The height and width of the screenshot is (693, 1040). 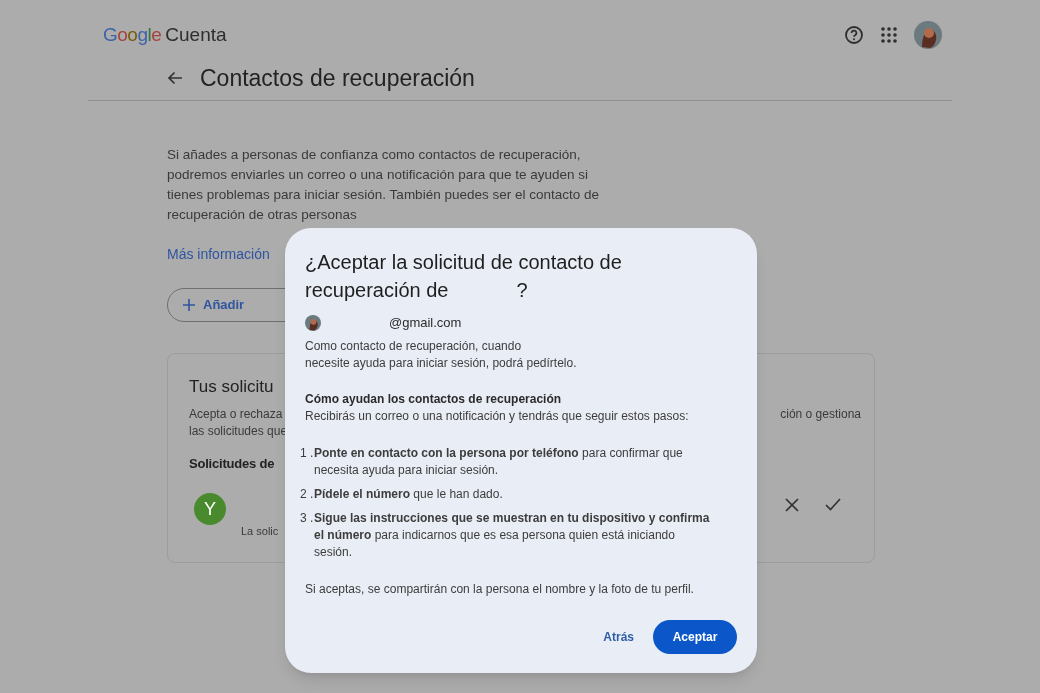 I want to click on dialog-text: necesite ayuda para iniciar sesión, podrá pedírtelo., so click(x=441, y=363).